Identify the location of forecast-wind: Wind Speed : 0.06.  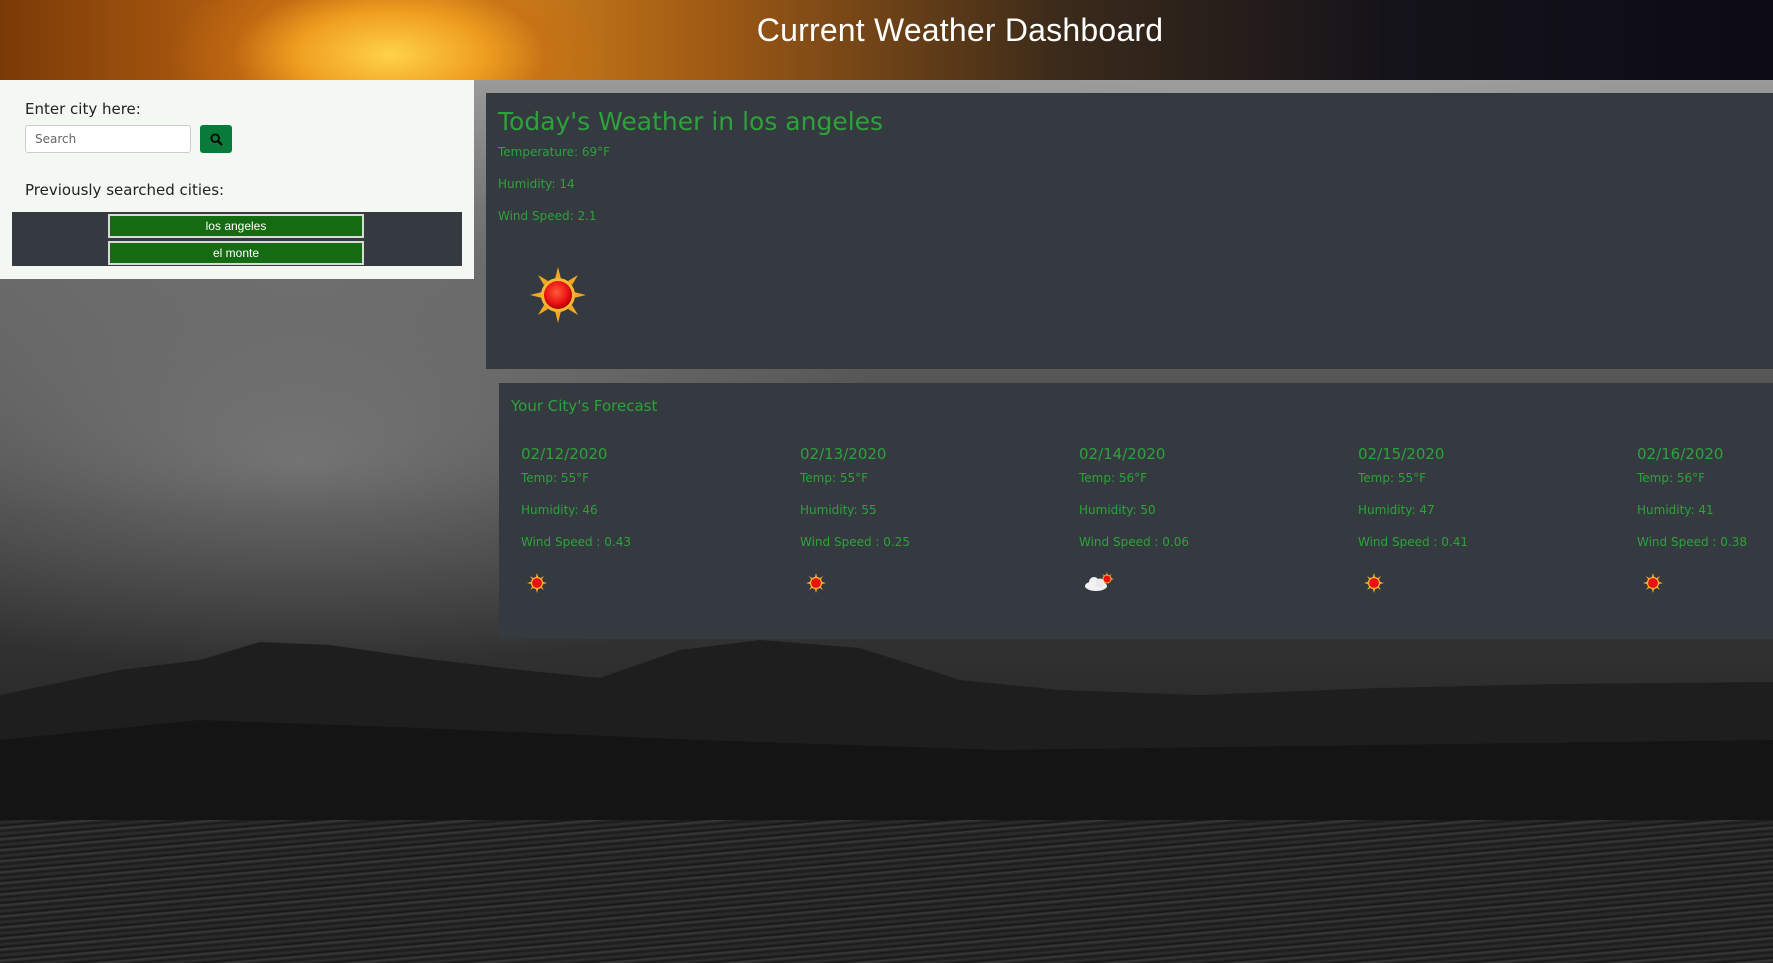
(1134, 542).